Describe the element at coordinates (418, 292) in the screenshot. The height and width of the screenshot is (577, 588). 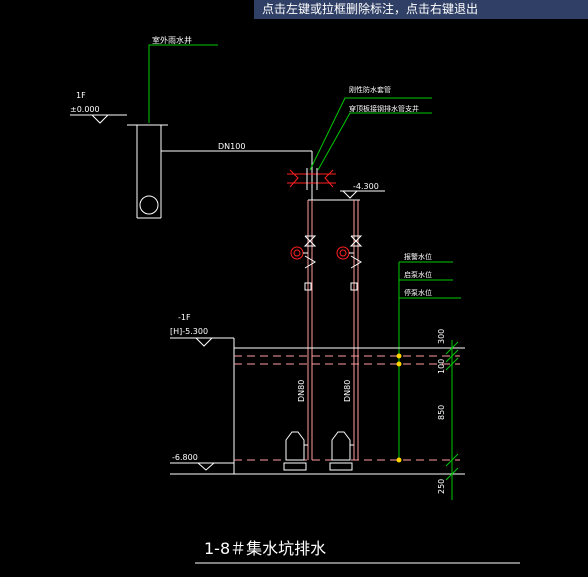
I see `stop-pump-level-label: 停泵水位` at that location.